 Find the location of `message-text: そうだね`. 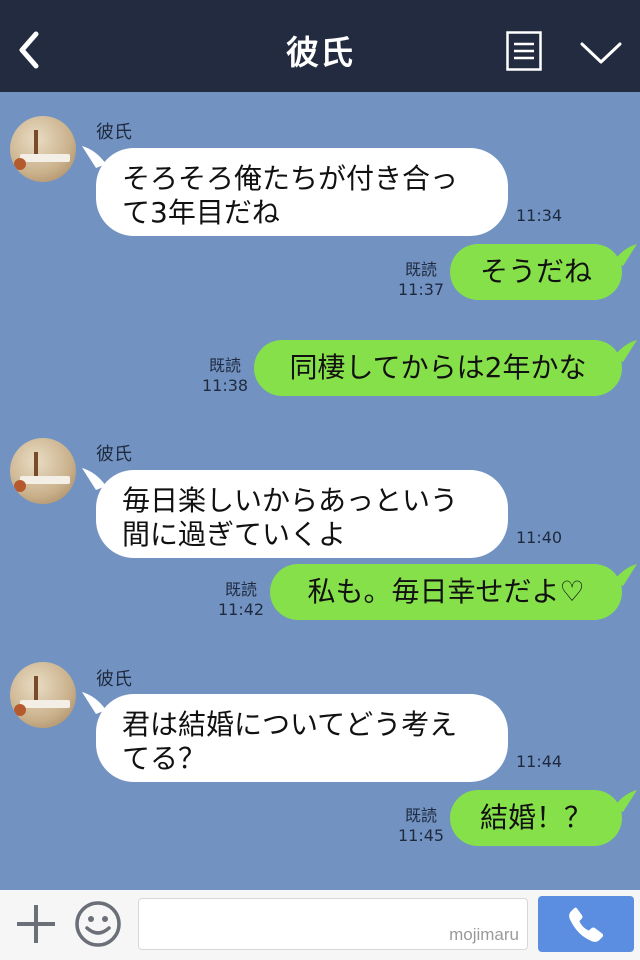

message-text: そうだね is located at coordinates (535, 271).